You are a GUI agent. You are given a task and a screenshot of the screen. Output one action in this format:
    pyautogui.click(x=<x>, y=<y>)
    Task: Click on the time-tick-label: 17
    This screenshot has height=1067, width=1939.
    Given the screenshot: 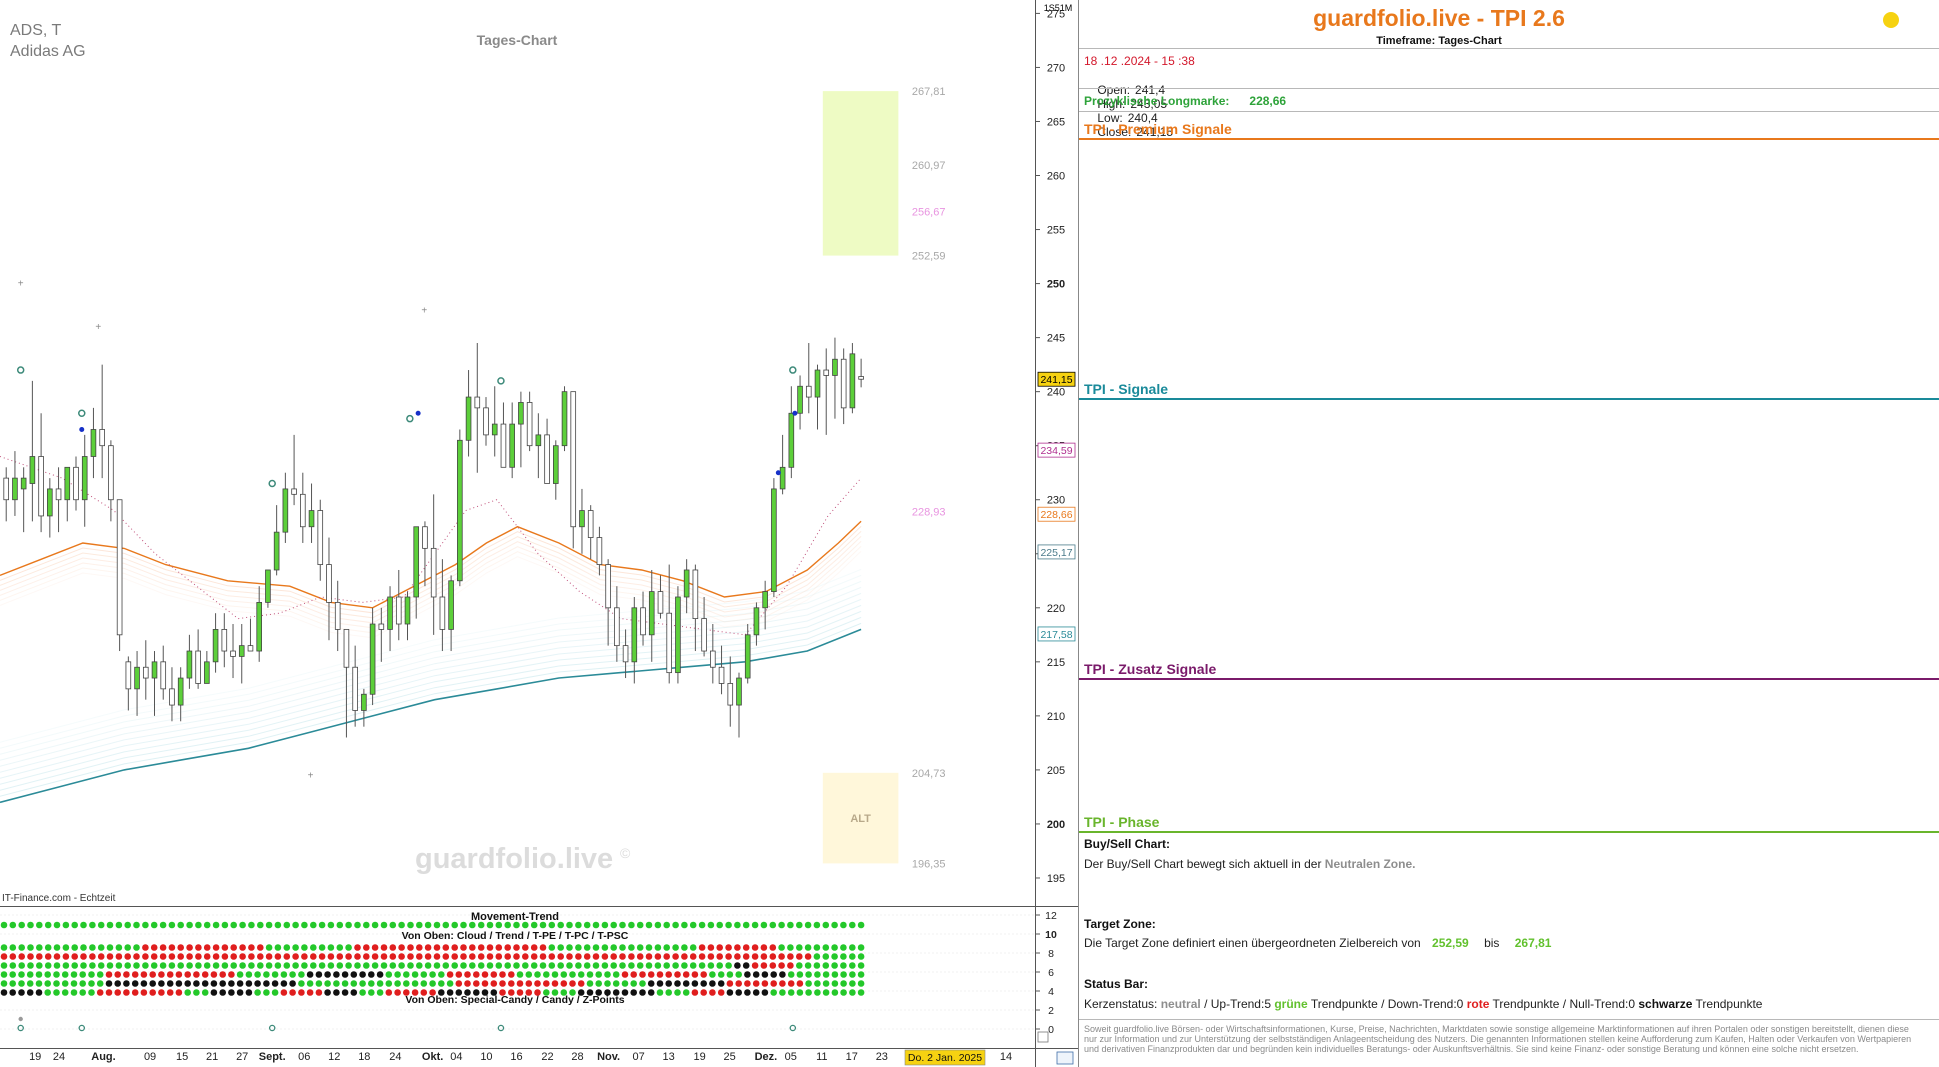 What is the action you would take?
    pyautogui.click(x=852, y=1057)
    